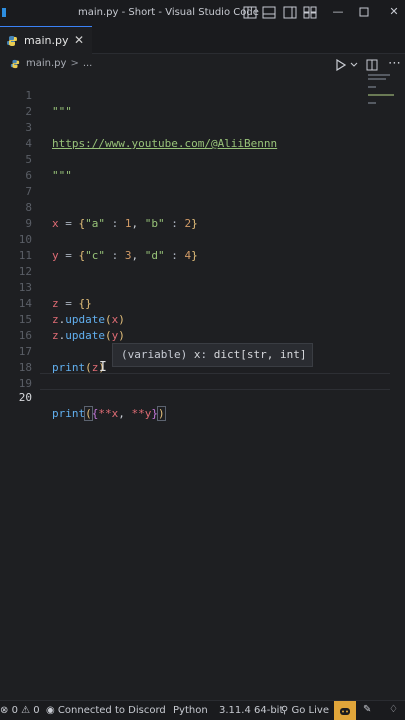 The height and width of the screenshot is (720, 405). Describe the element at coordinates (20, 710) in the screenshot. I see `problems-indicator: ⊗ 0 ⚠ 0` at that location.